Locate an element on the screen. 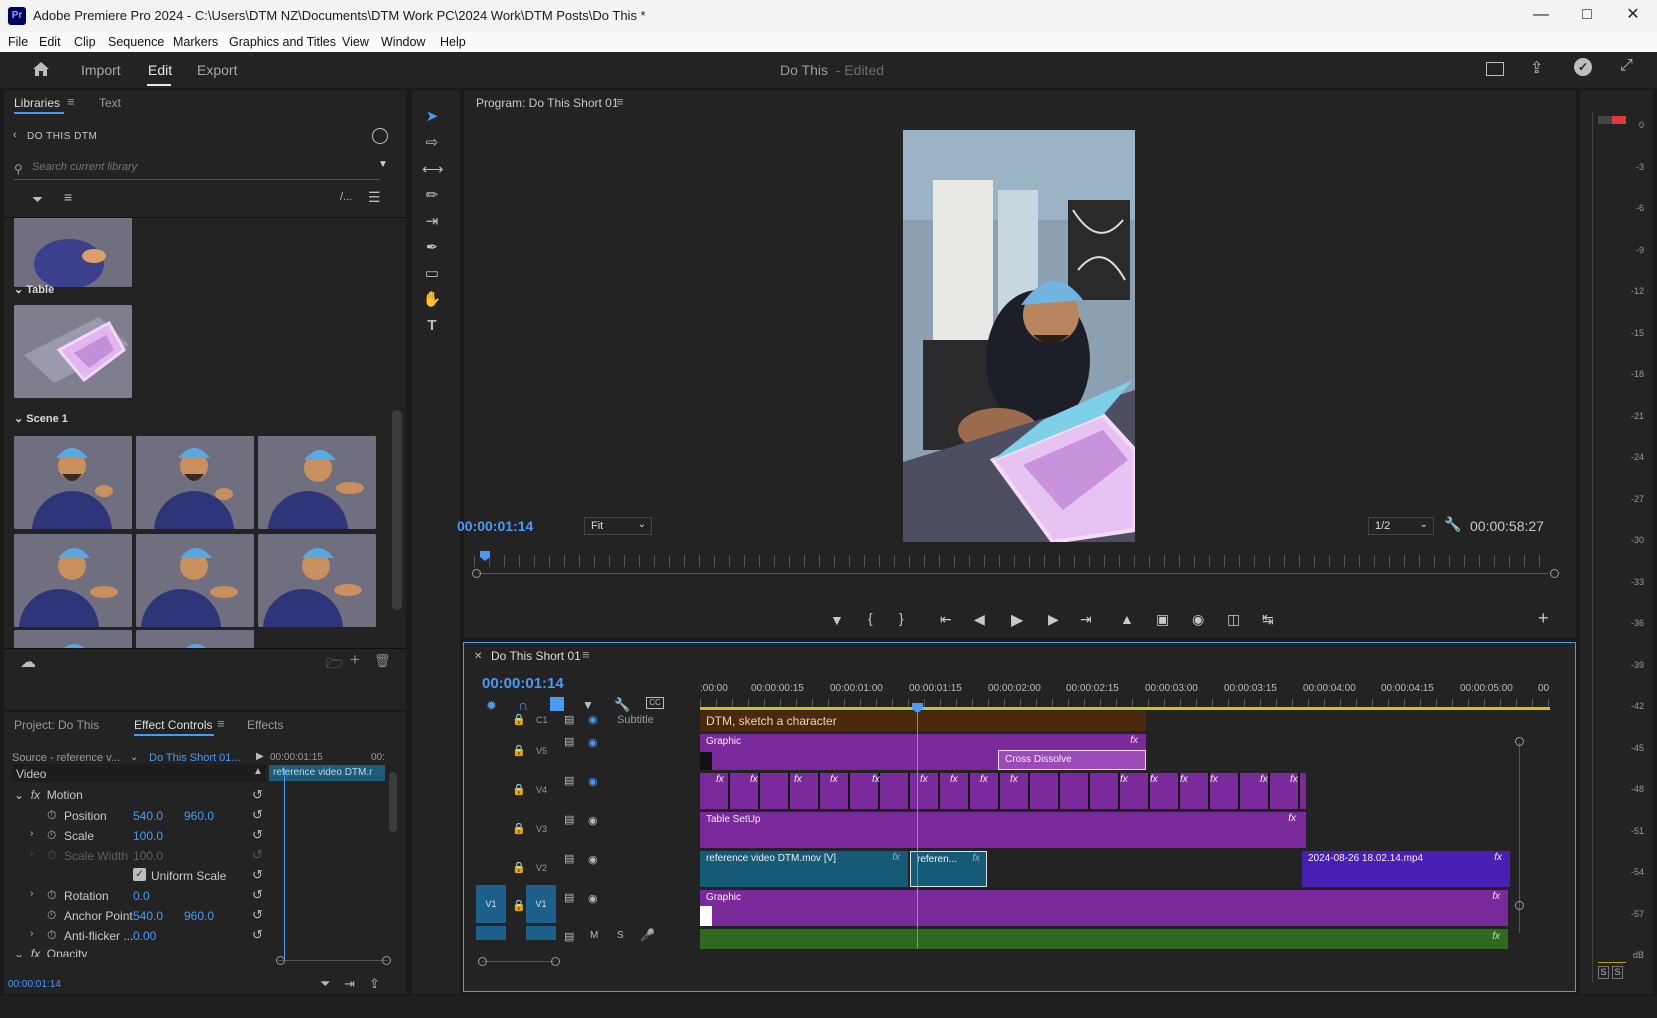 The image size is (1657, 1018). menu-file: File is located at coordinates (18, 42).